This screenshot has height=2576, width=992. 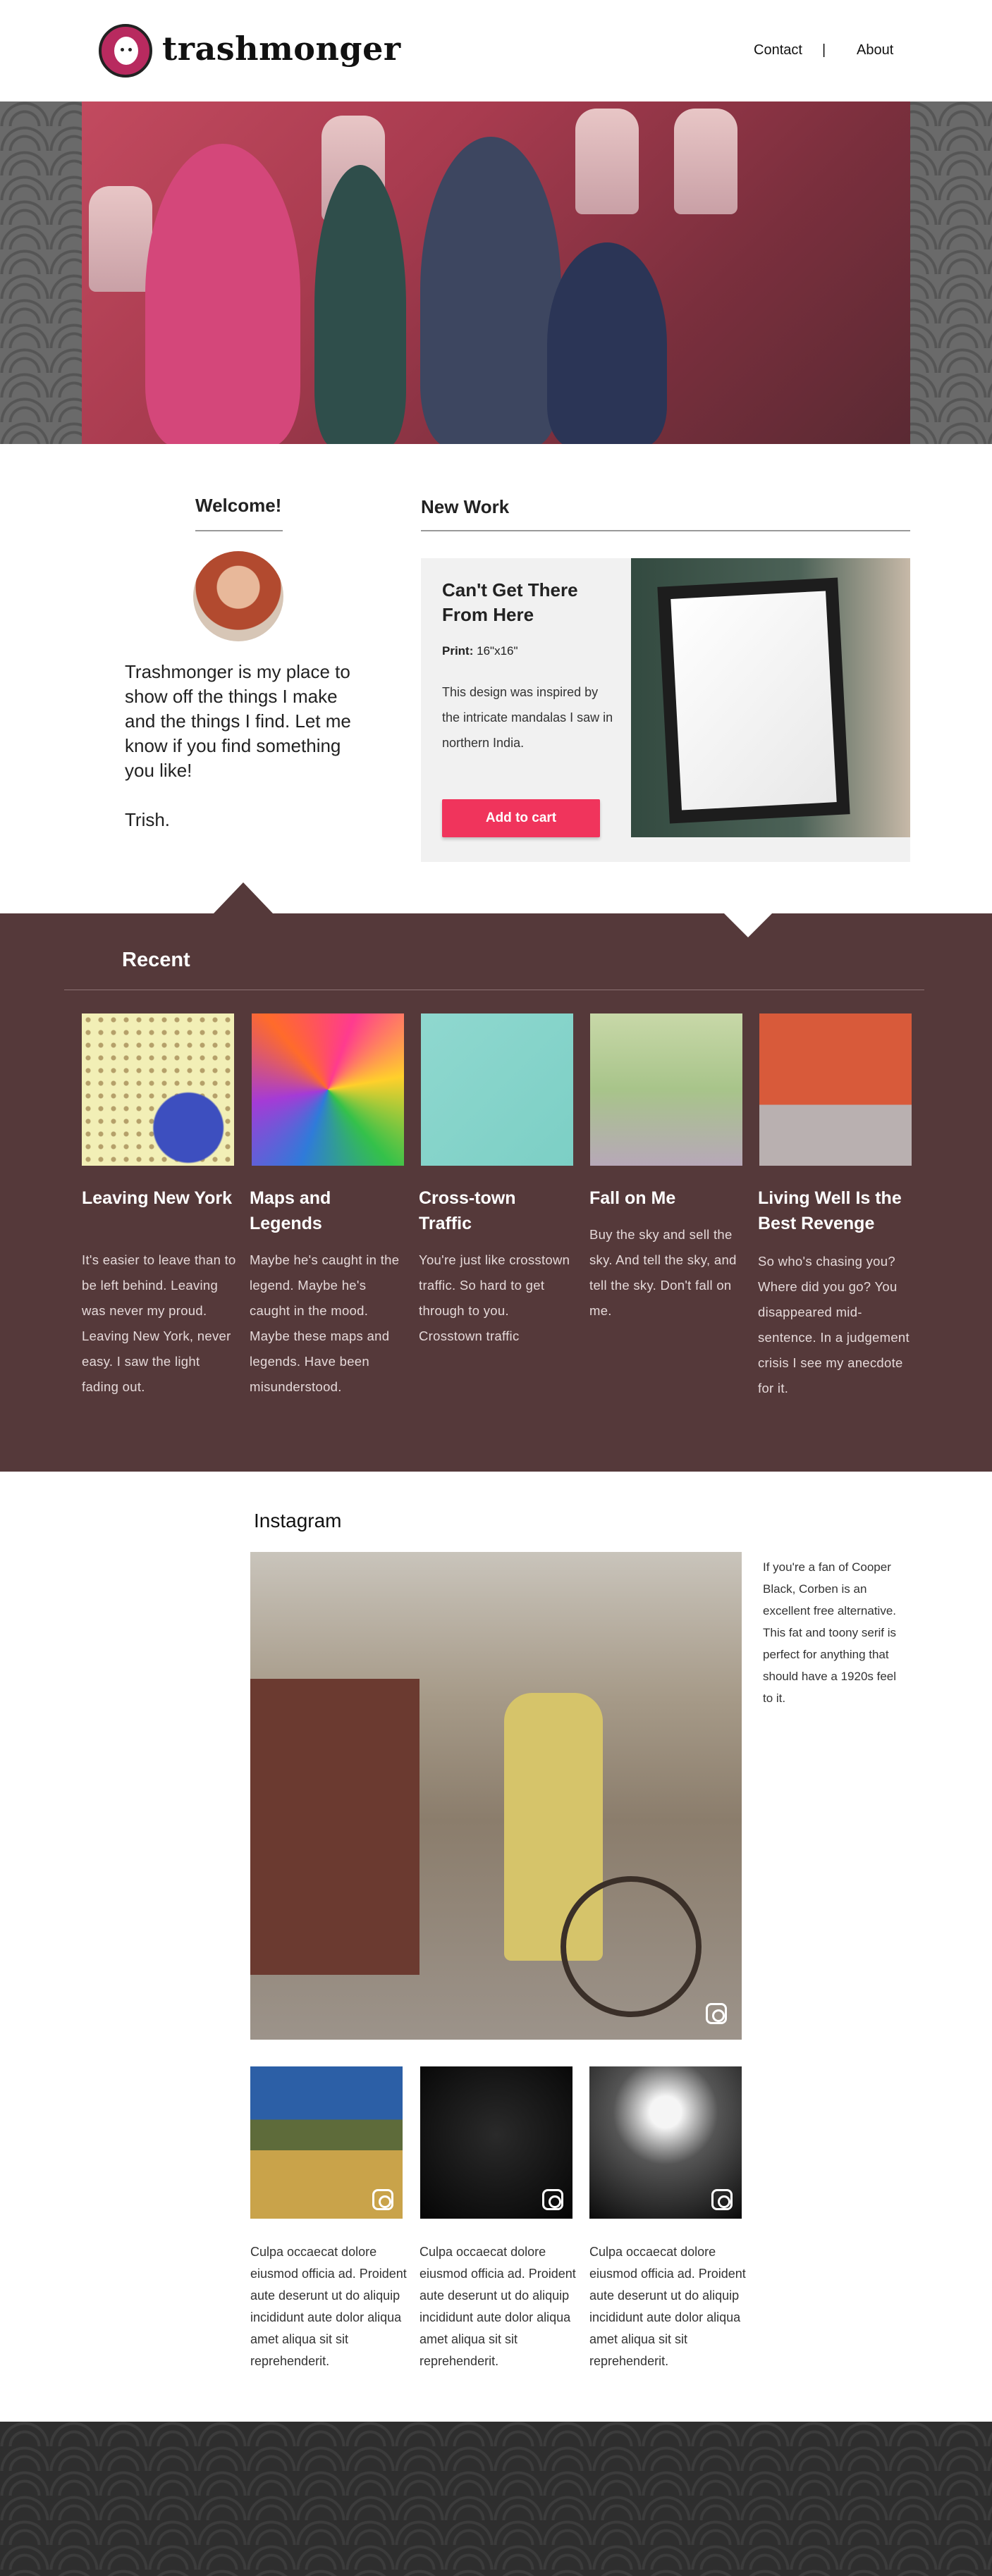 What do you see at coordinates (239, 505) in the screenshot?
I see `welcome-heading: Welcome!` at bounding box center [239, 505].